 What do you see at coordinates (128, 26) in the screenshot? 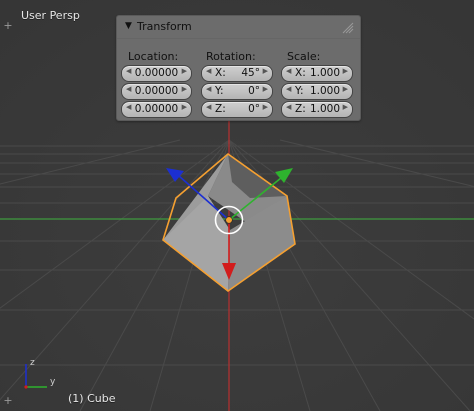
I see `panel-collapse-triangle-icon: ▼` at bounding box center [128, 26].